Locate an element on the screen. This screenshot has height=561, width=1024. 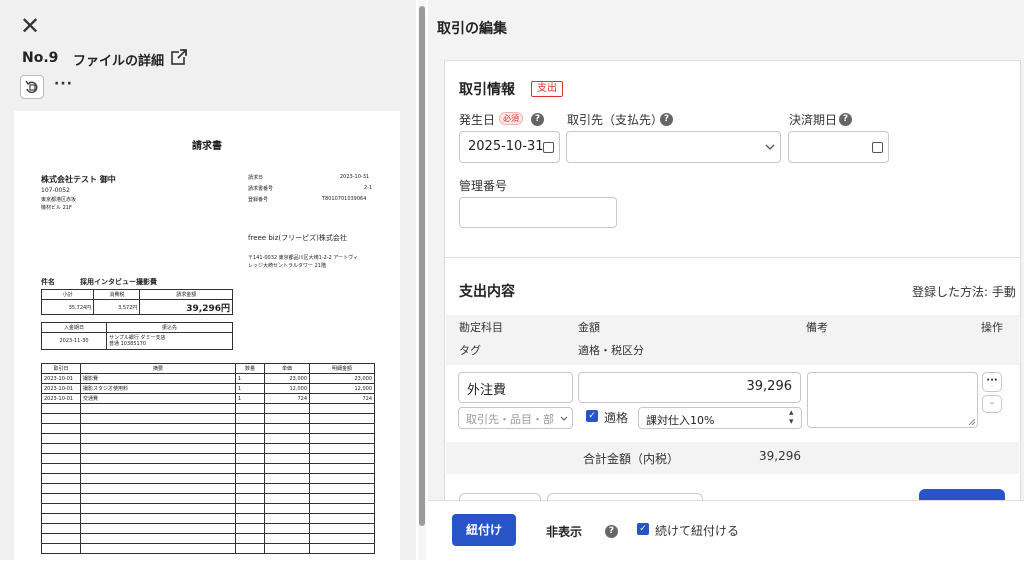
summary-total: 39,296円 is located at coordinates (186, 307).